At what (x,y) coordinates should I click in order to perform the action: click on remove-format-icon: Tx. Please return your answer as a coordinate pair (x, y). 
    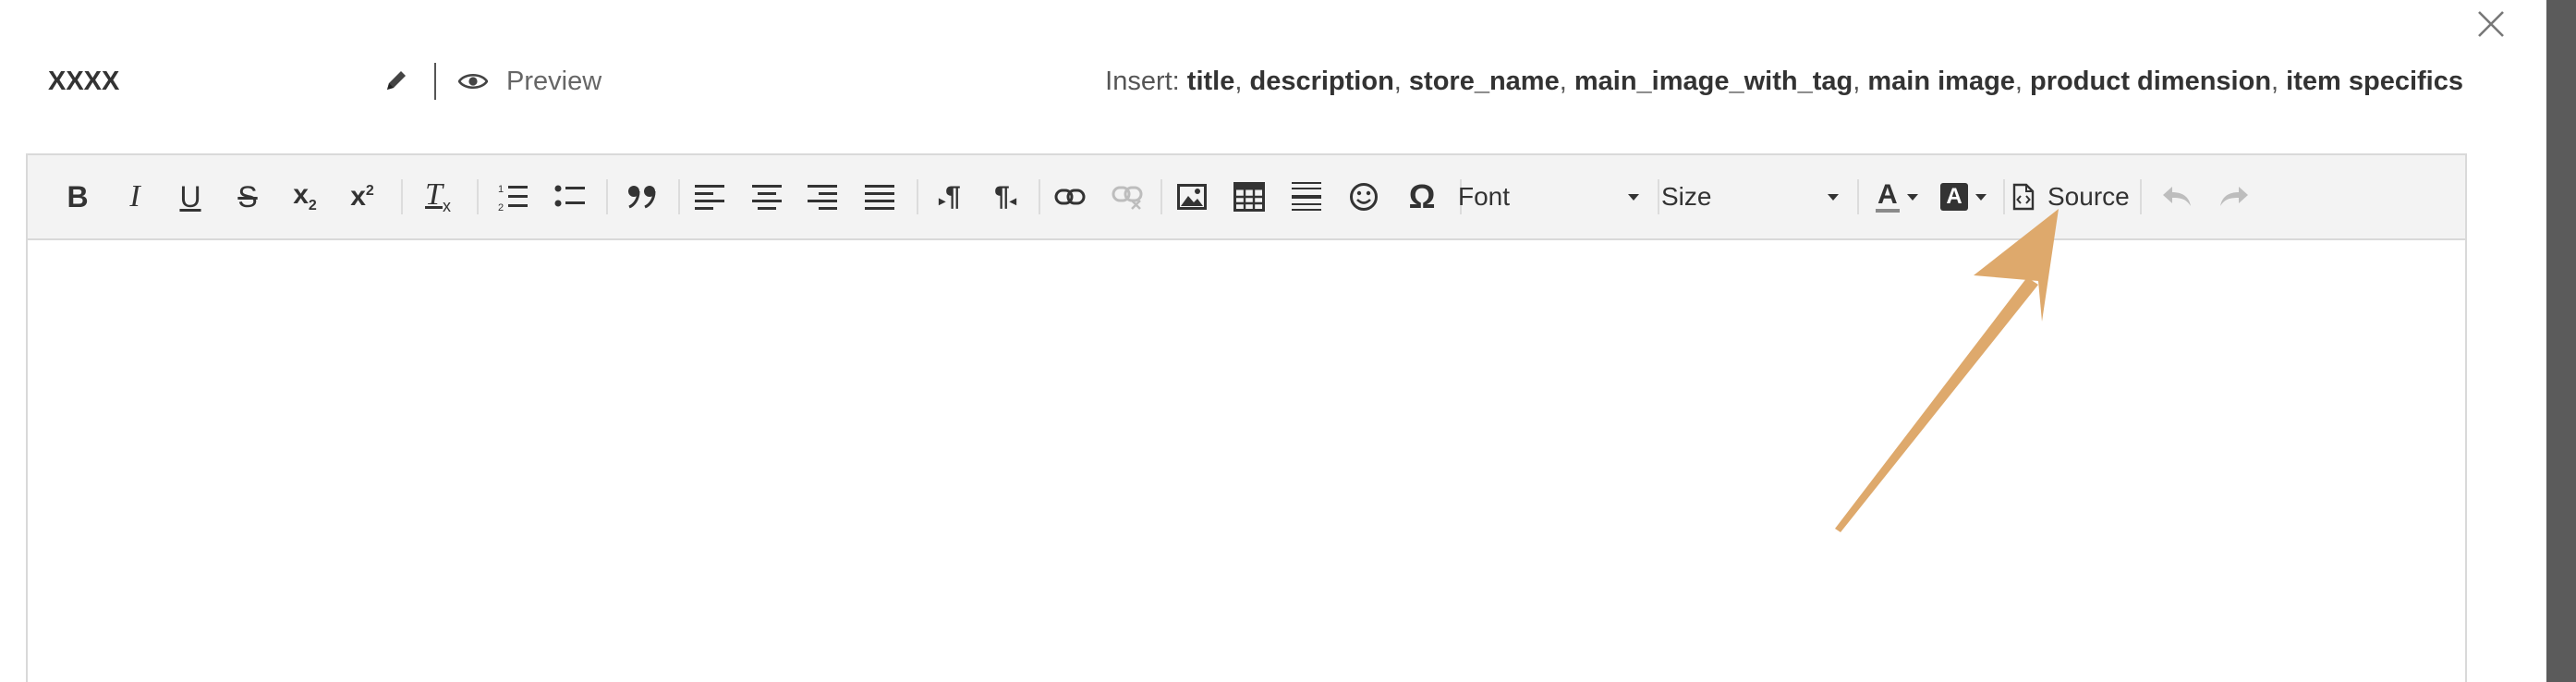
    Looking at the image, I should click on (438, 196).